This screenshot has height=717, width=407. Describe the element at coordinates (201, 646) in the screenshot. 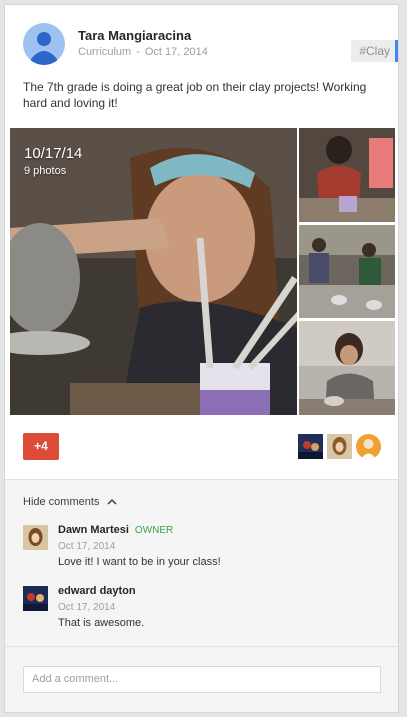

I see `comments-divider` at that location.